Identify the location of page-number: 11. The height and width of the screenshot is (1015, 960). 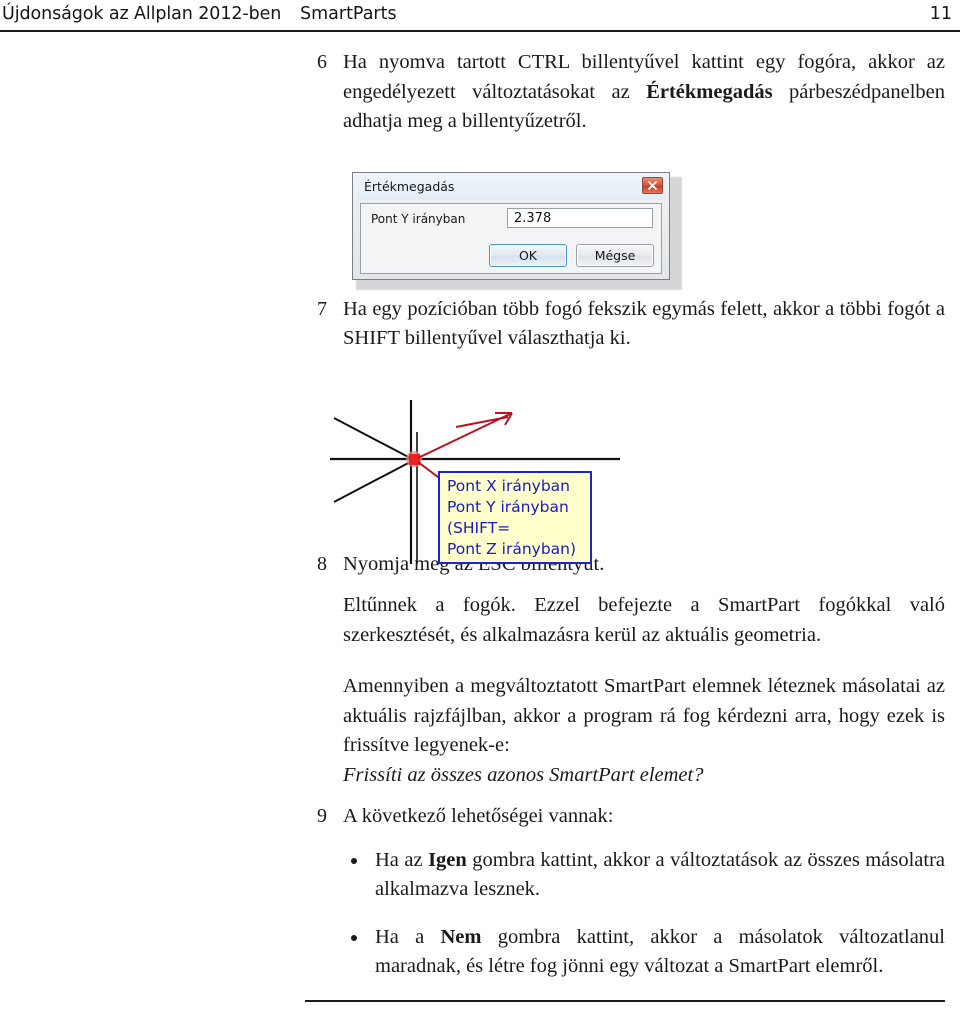
(940, 14).